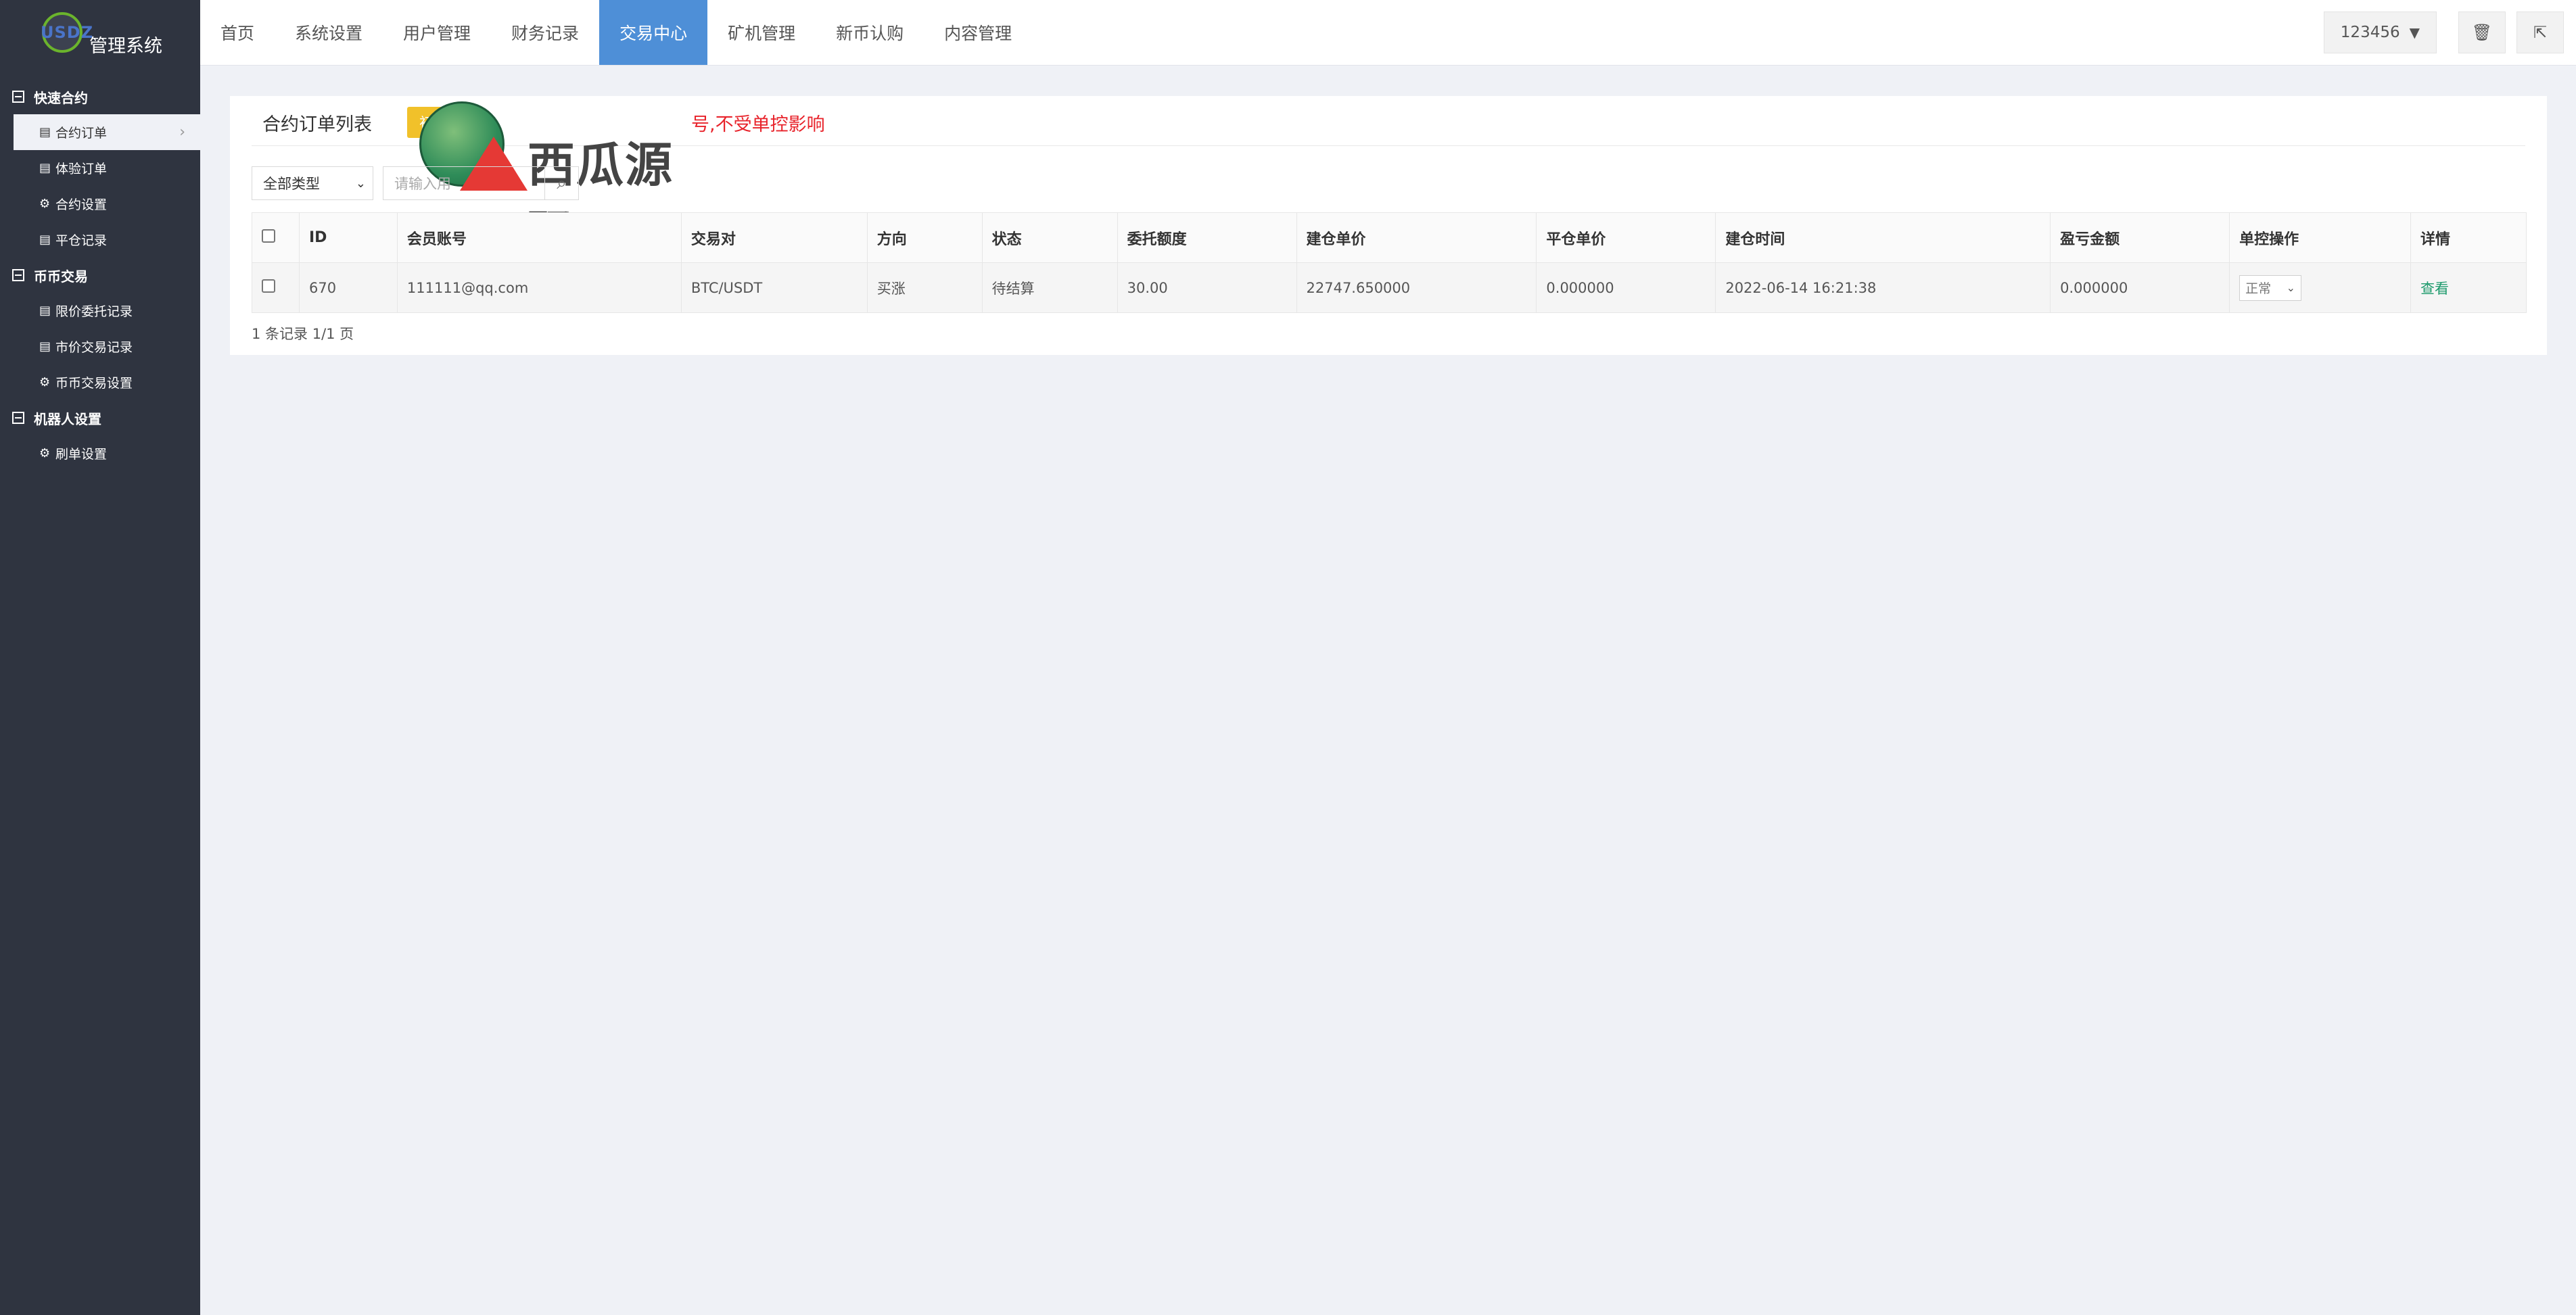 The height and width of the screenshot is (1315, 2576). Describe the element at coordinates (1049, 238) in the screenshot. I see `col-status: 状态` at that location.